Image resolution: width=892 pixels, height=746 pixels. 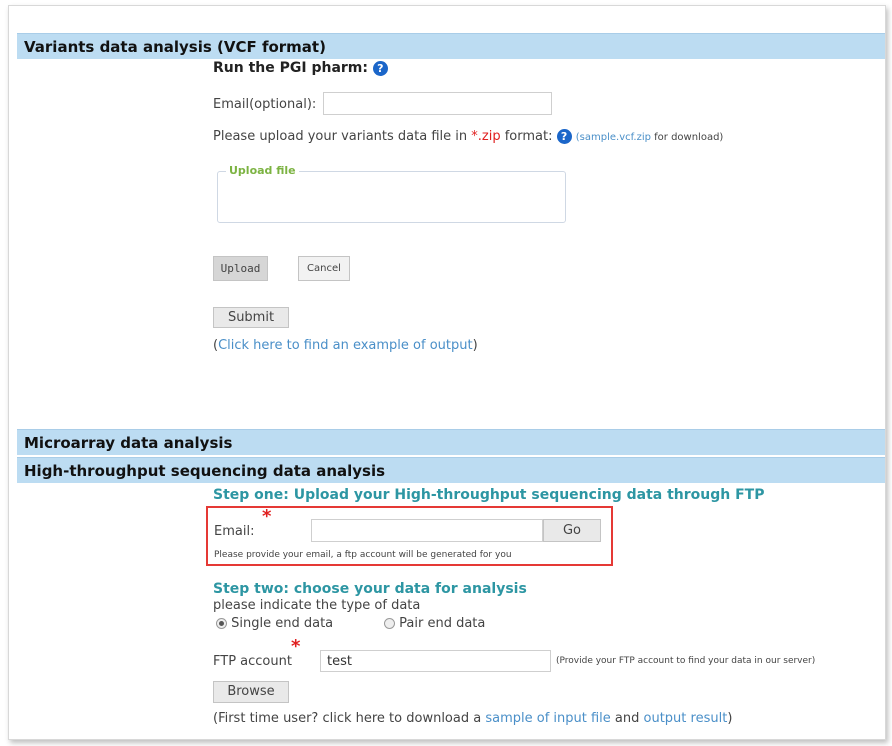 I want to click on upload-instruction-format: format:, so click(x=526, y=136).